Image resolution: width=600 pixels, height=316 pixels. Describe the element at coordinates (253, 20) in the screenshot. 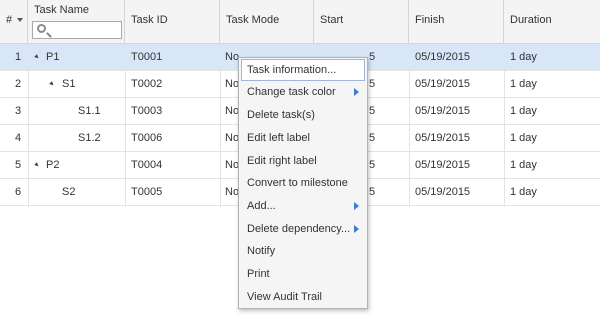

I see `column-header-task-mode-label: Task Mode` at that location.